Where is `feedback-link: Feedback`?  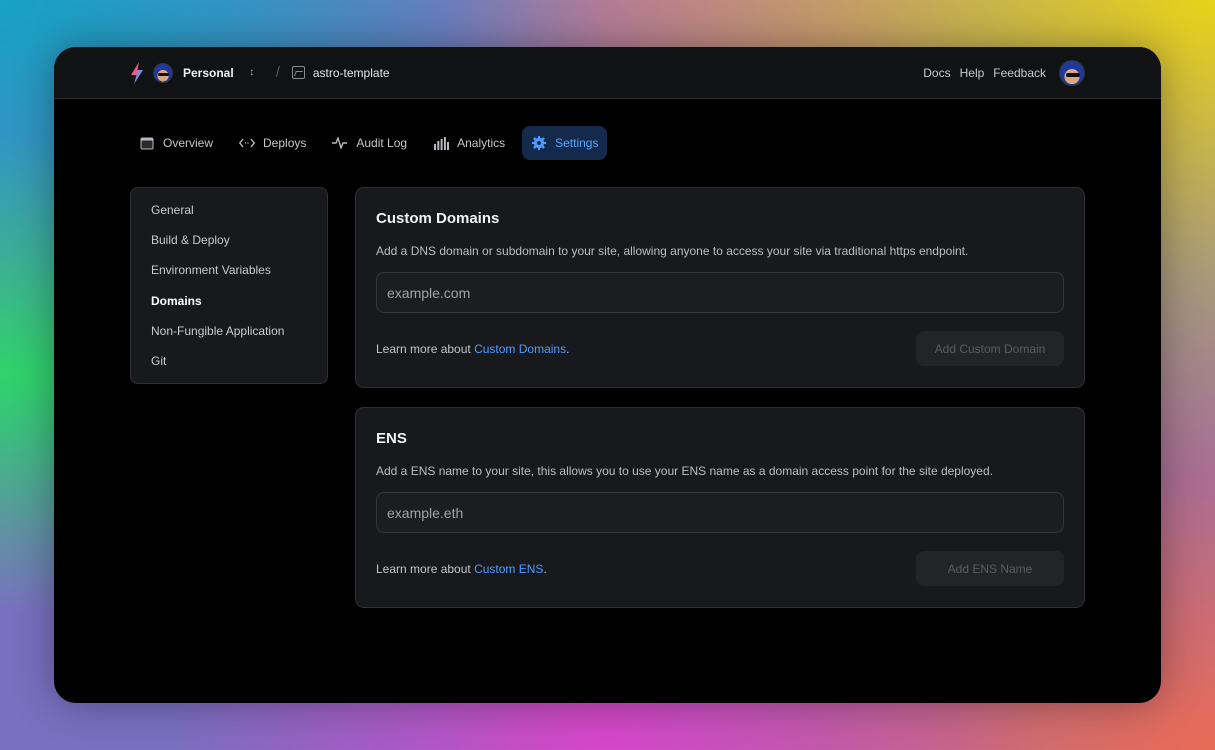
feedback-link: Feedback is located at coordinates (1019, 73).